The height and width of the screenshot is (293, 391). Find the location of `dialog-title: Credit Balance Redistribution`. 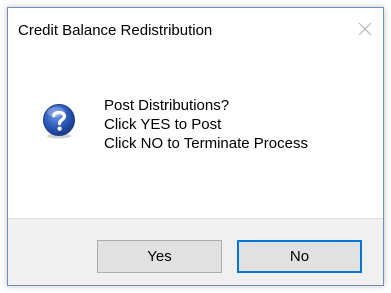

dialog-title: Credit Balance Redistribution is located at coordinates (115, 30).